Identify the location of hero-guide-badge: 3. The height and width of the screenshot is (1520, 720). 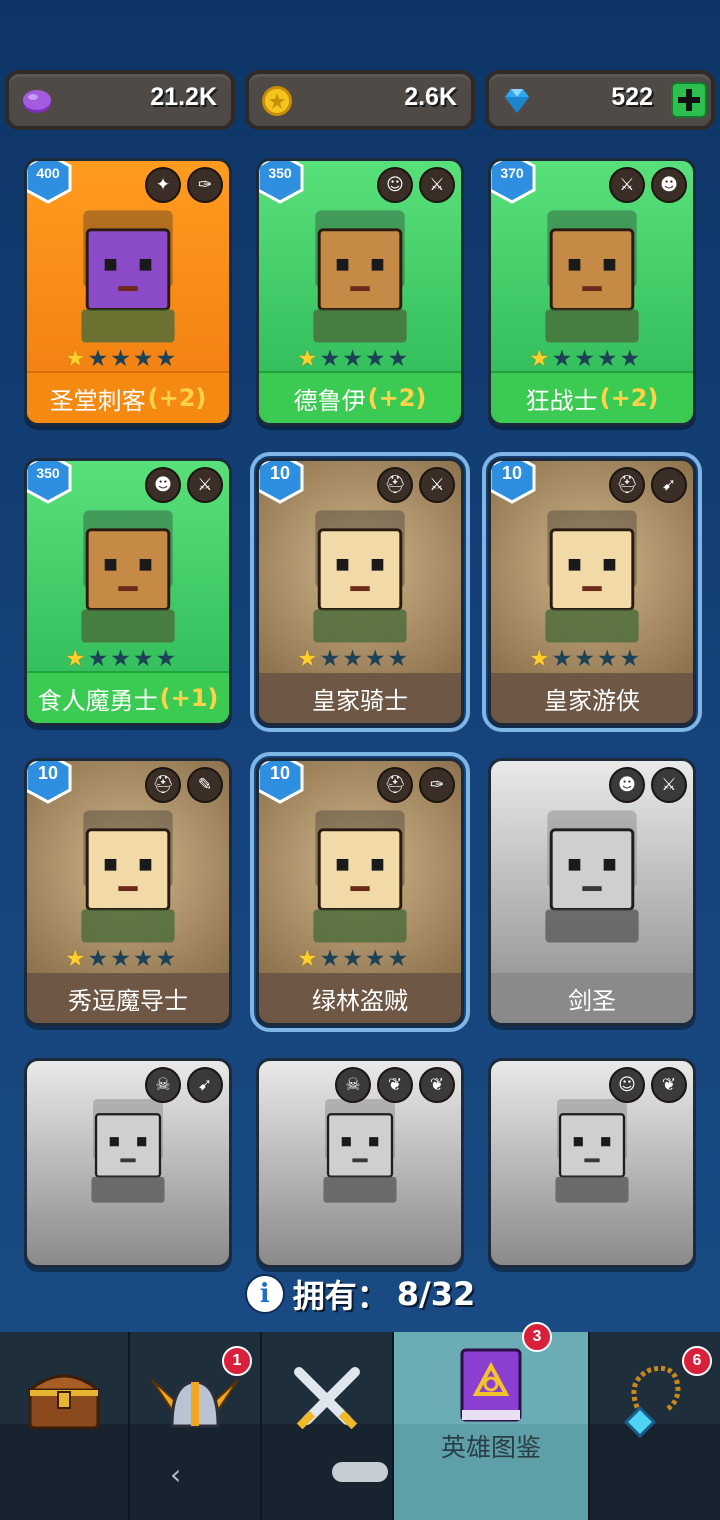
(537, 1337).